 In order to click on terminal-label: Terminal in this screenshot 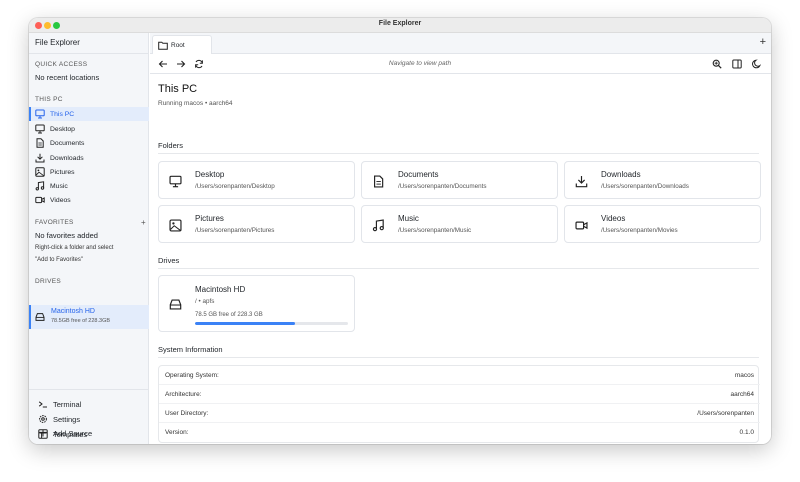, I will do `click(67, 404)`.